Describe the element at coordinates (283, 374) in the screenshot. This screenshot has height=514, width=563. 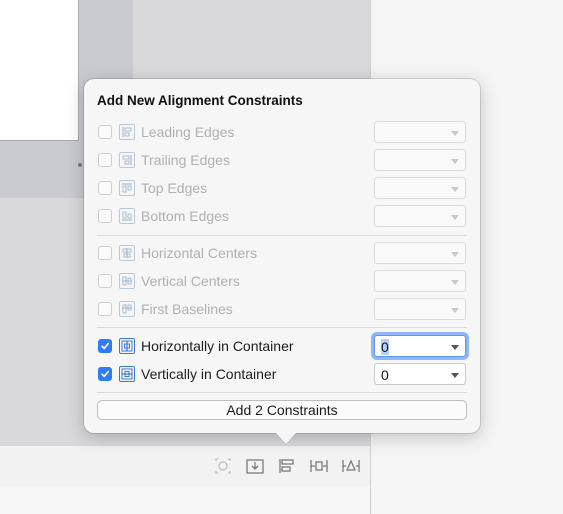
I see `constraint-row-vertically-in-container: Vertically in Container 0` at that location.